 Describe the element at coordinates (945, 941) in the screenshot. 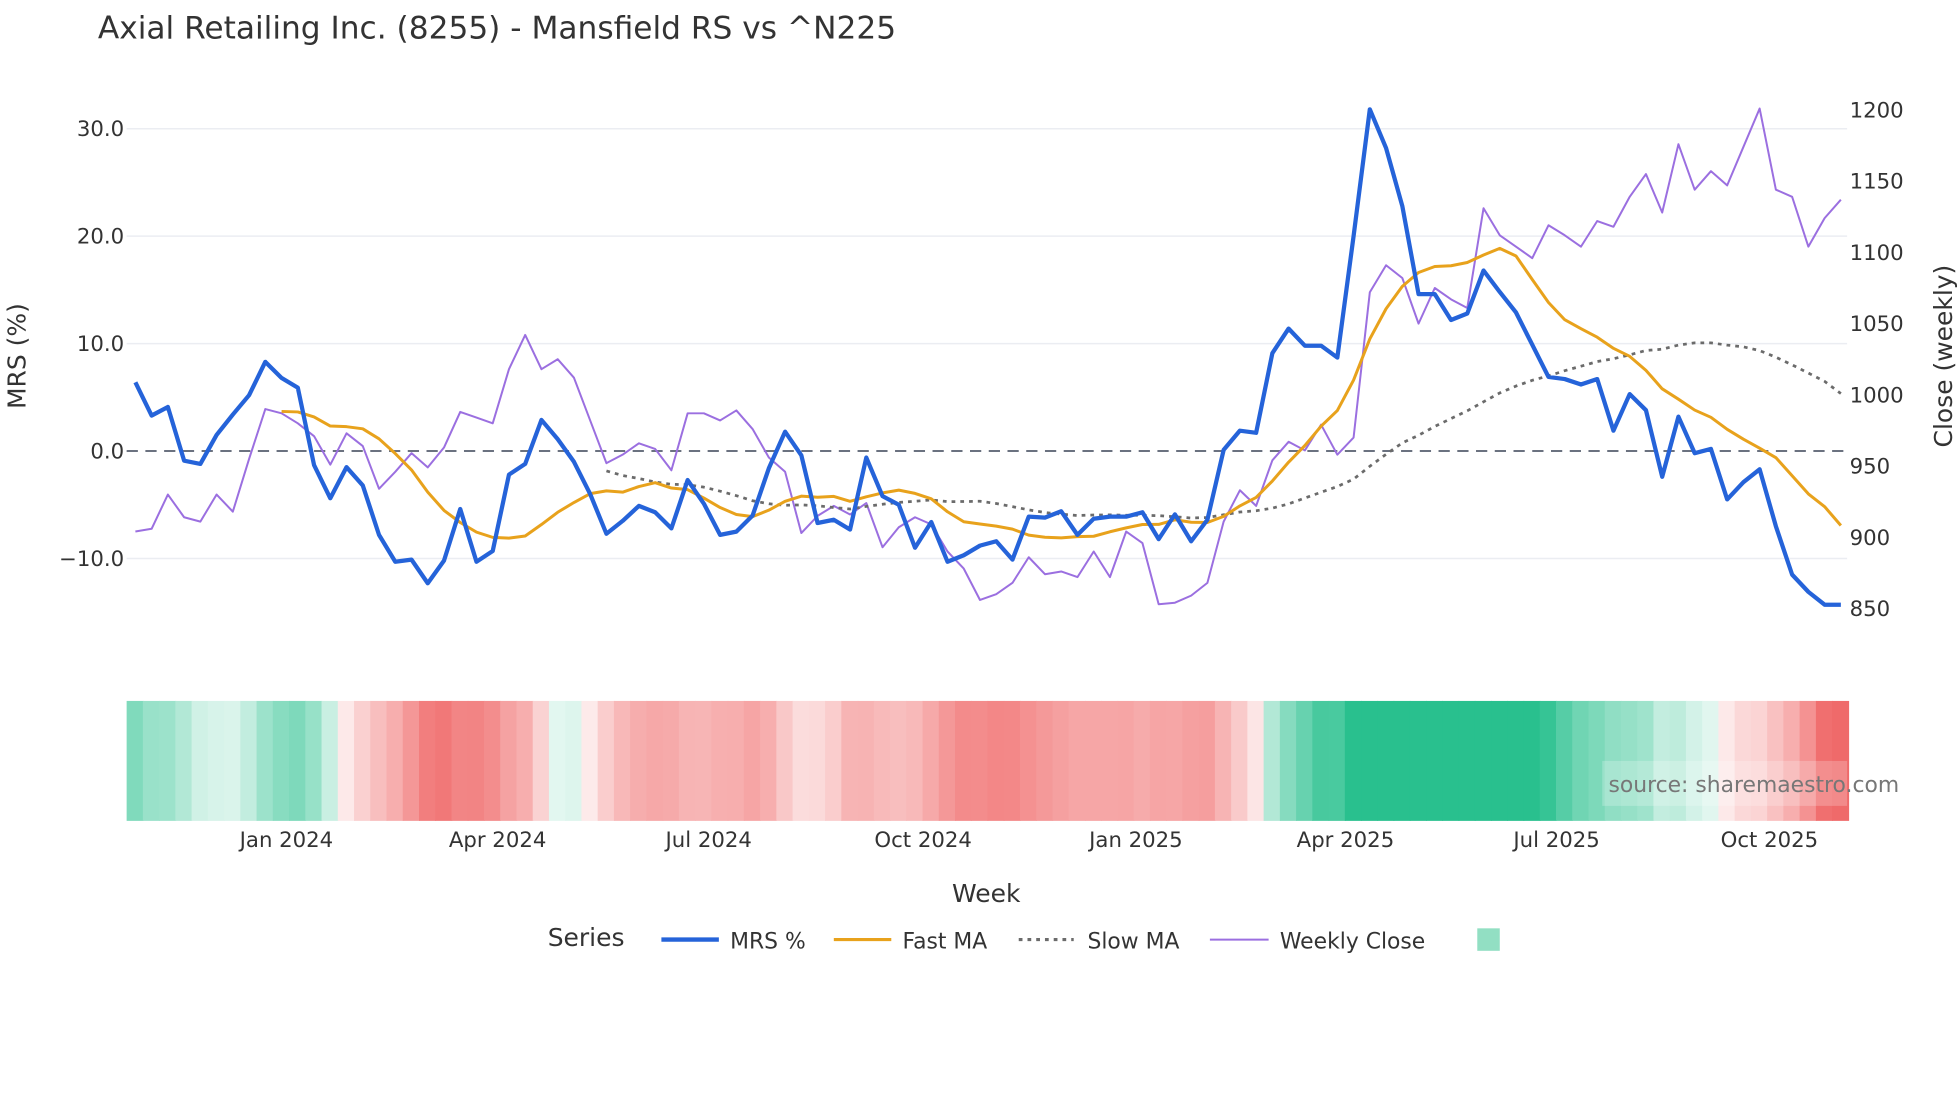

I see `legend-fast-ma: Fast MA` at that location.